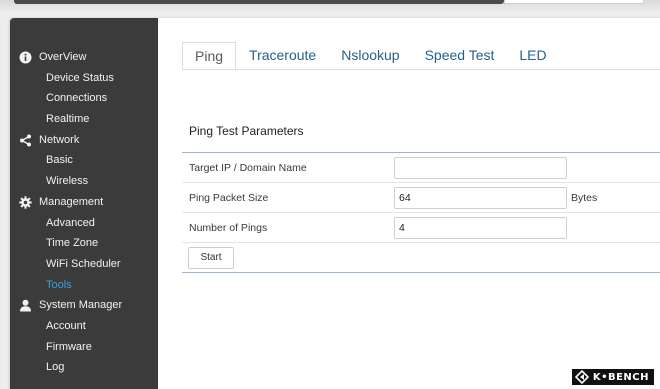 The width and height of the screenshot is (660, 389). What do you see at coordinates (84, 326) in the screenshot?
I see `sidebar-item-account: Account` at bounding box center [84, 326].